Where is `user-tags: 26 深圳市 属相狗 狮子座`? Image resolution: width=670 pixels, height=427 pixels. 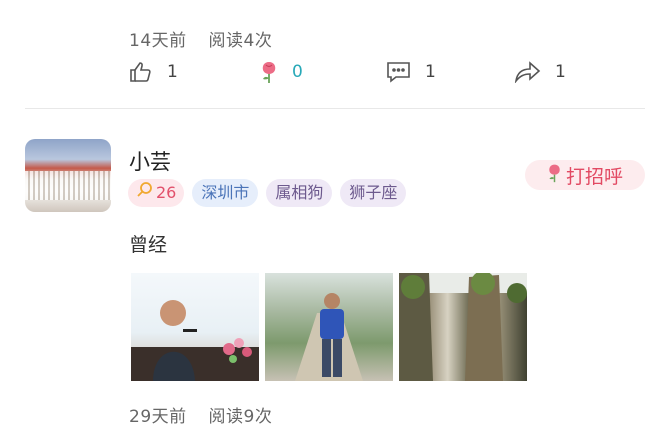
user-tags: 26 深圳市 属相狗 狮子座 is located at coordinates (267, 193).